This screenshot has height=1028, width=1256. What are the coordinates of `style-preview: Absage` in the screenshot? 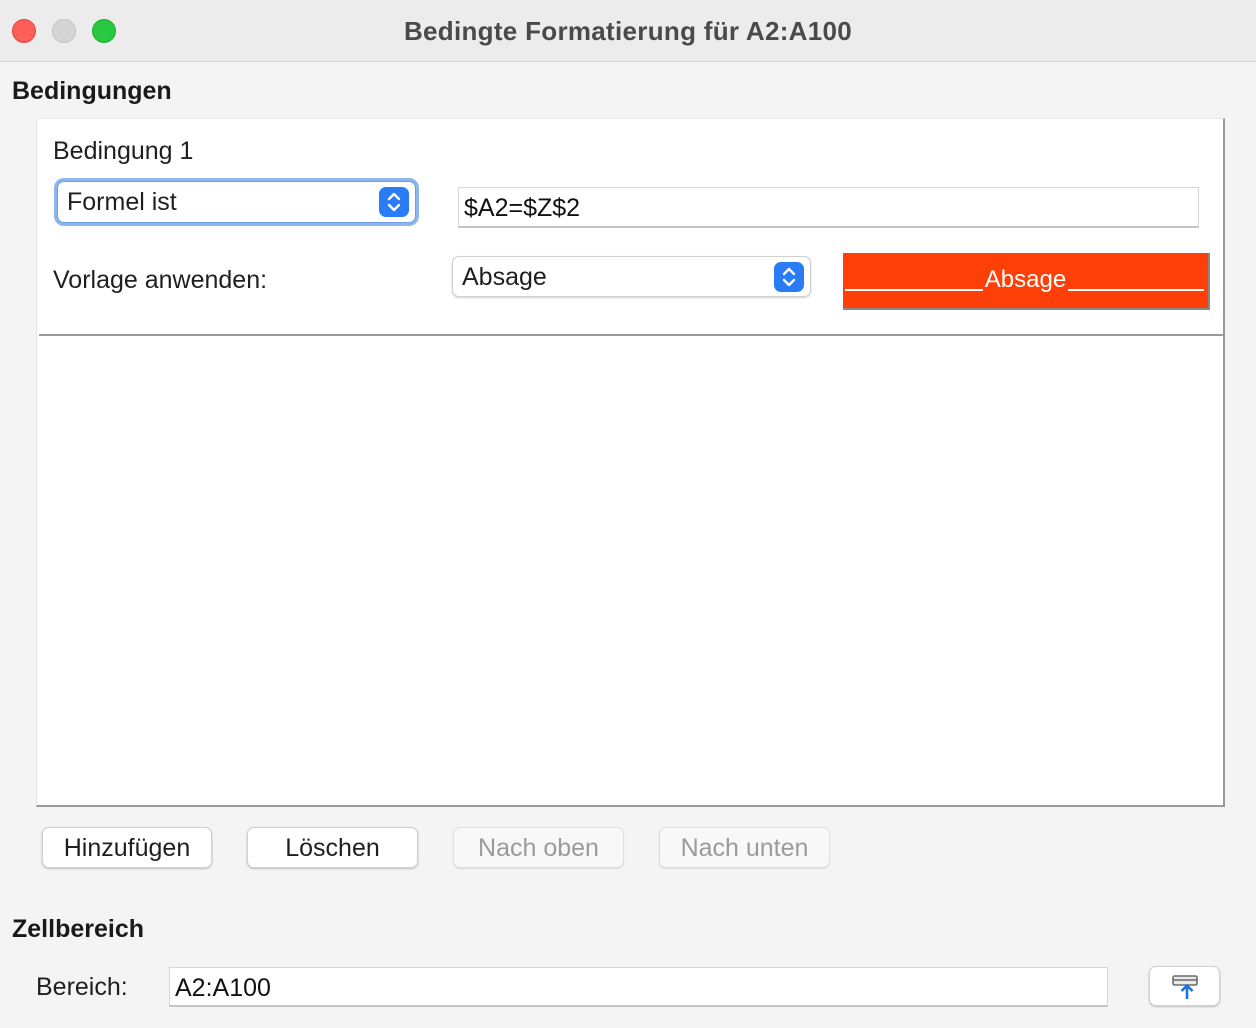 It's located at (1026, 281).